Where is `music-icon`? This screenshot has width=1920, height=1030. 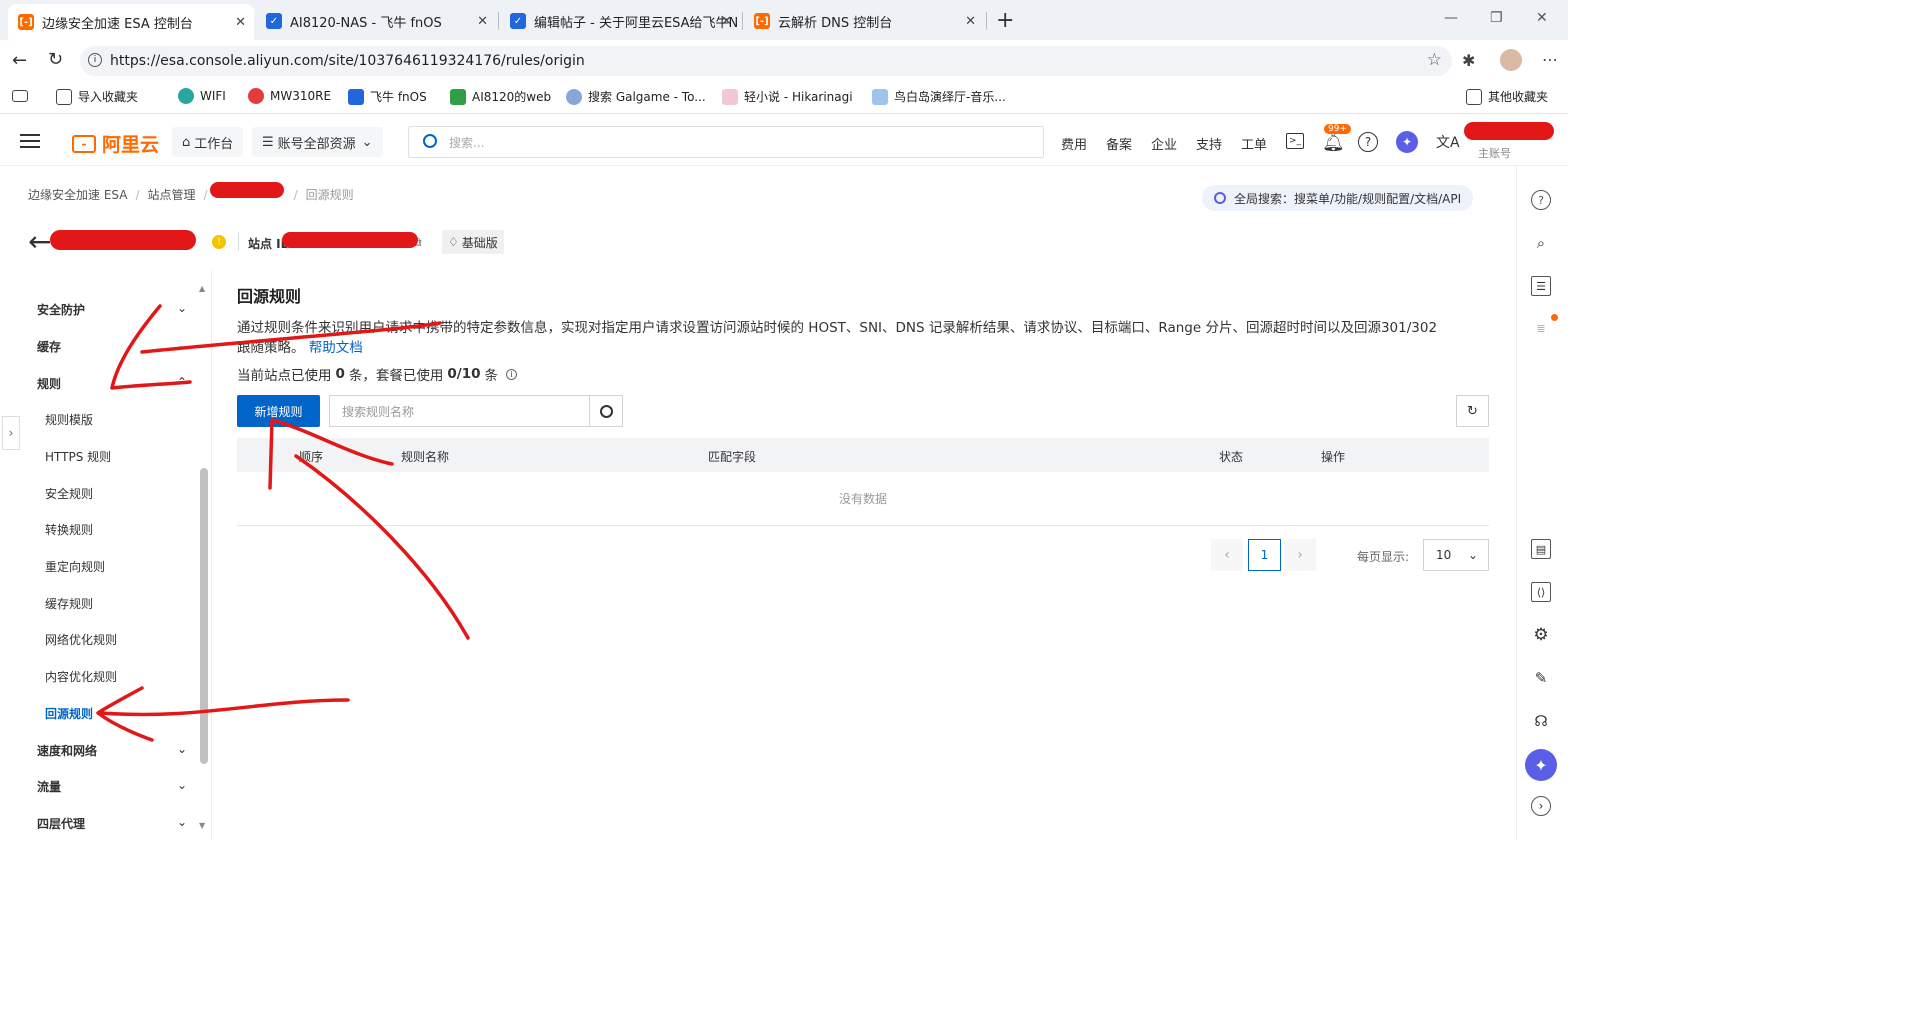
music-icon is located at coordinates (880, 96).